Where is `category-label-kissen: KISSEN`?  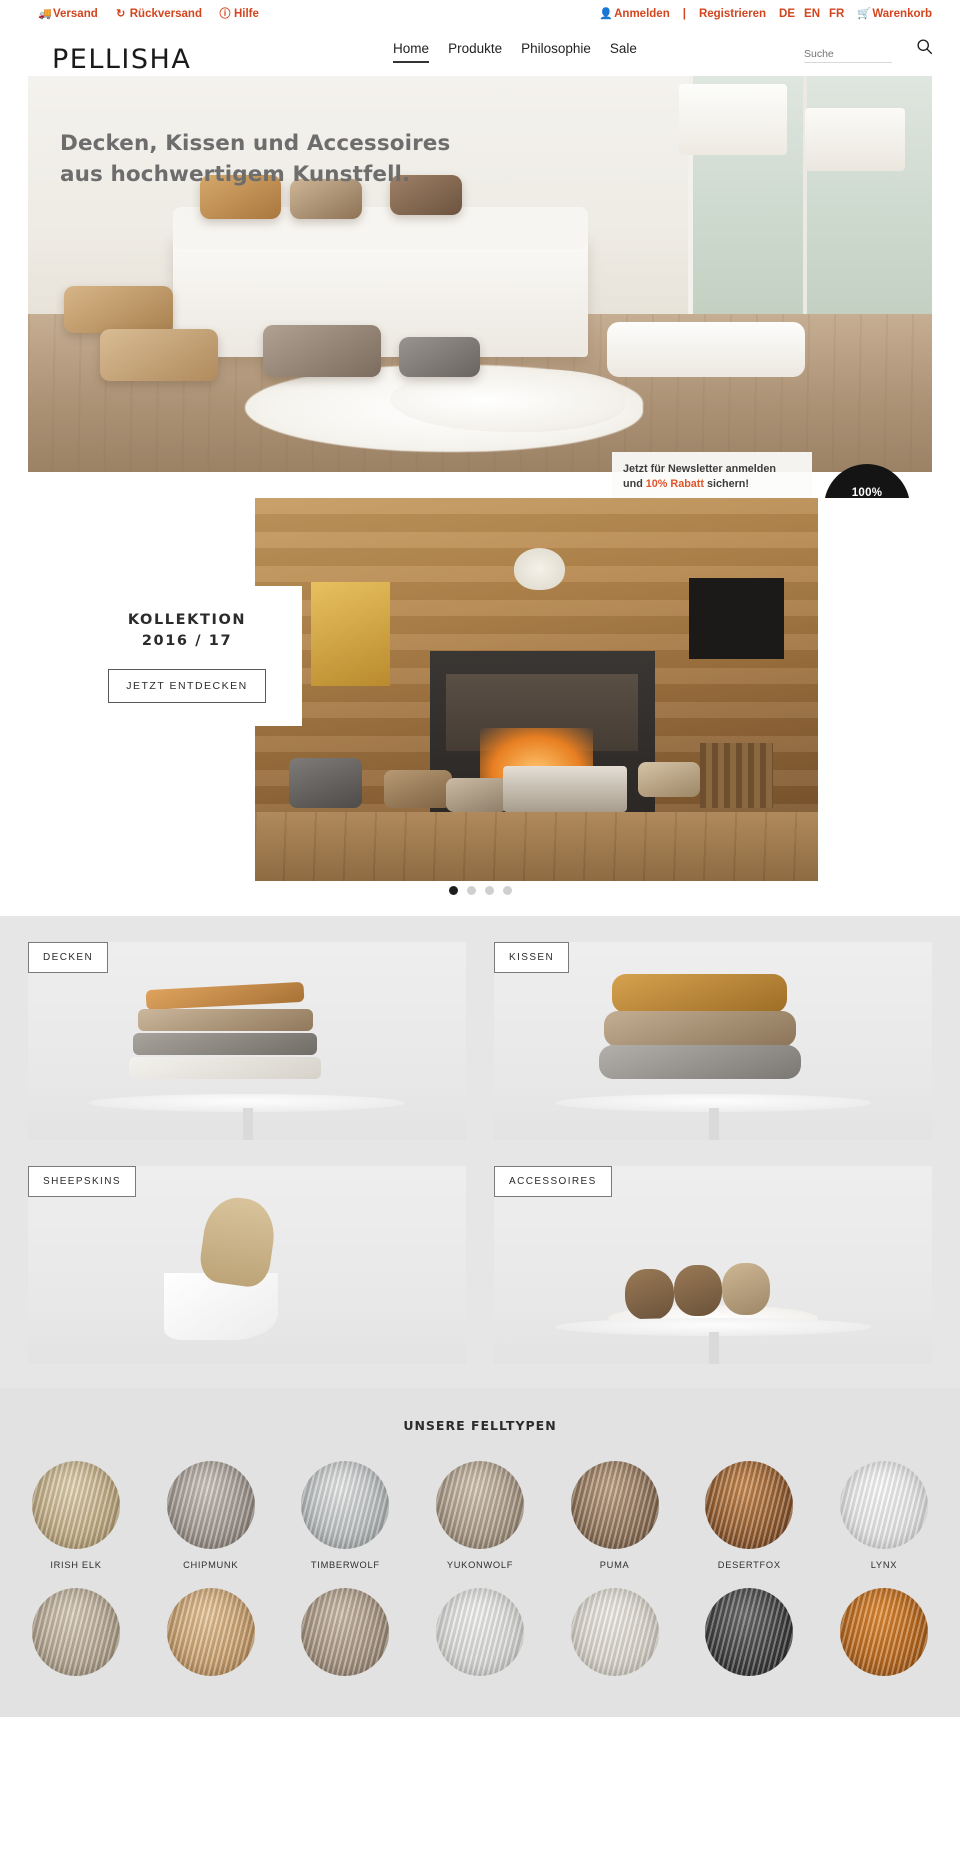
category-label-kissen: KISSEN is located at coordinates (532, 957).